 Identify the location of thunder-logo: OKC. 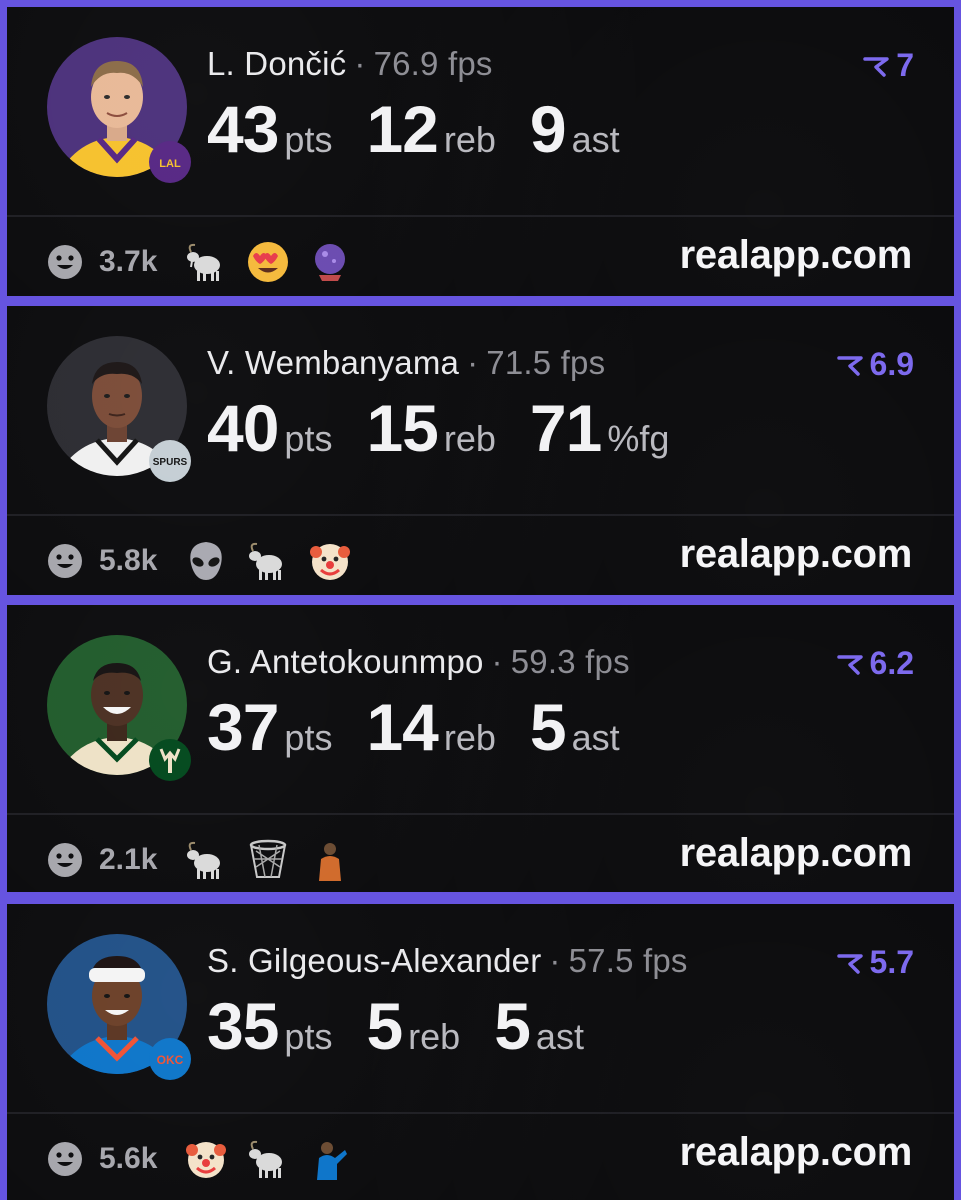
(170, 1059).